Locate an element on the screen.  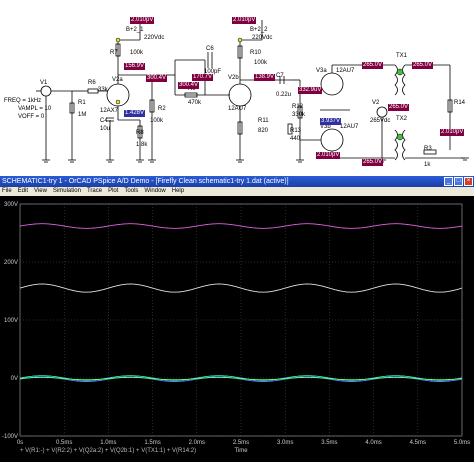
r13-label: R13 is located at coordinates (296, 131).